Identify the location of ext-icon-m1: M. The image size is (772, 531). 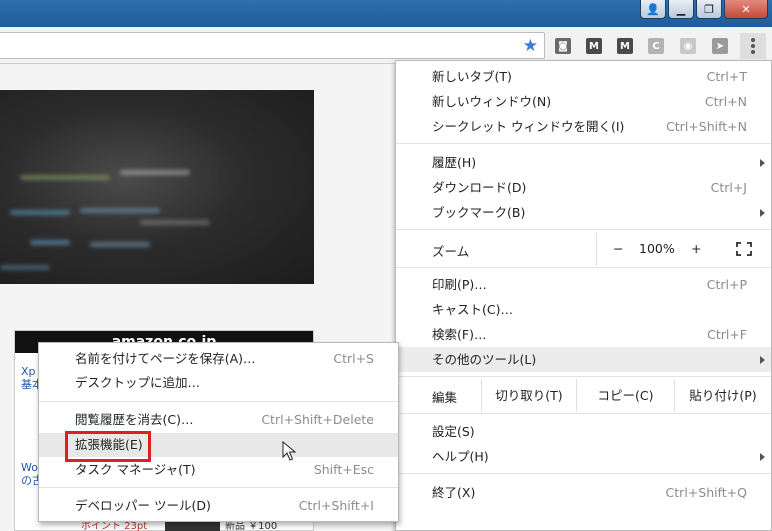
(594, 46).